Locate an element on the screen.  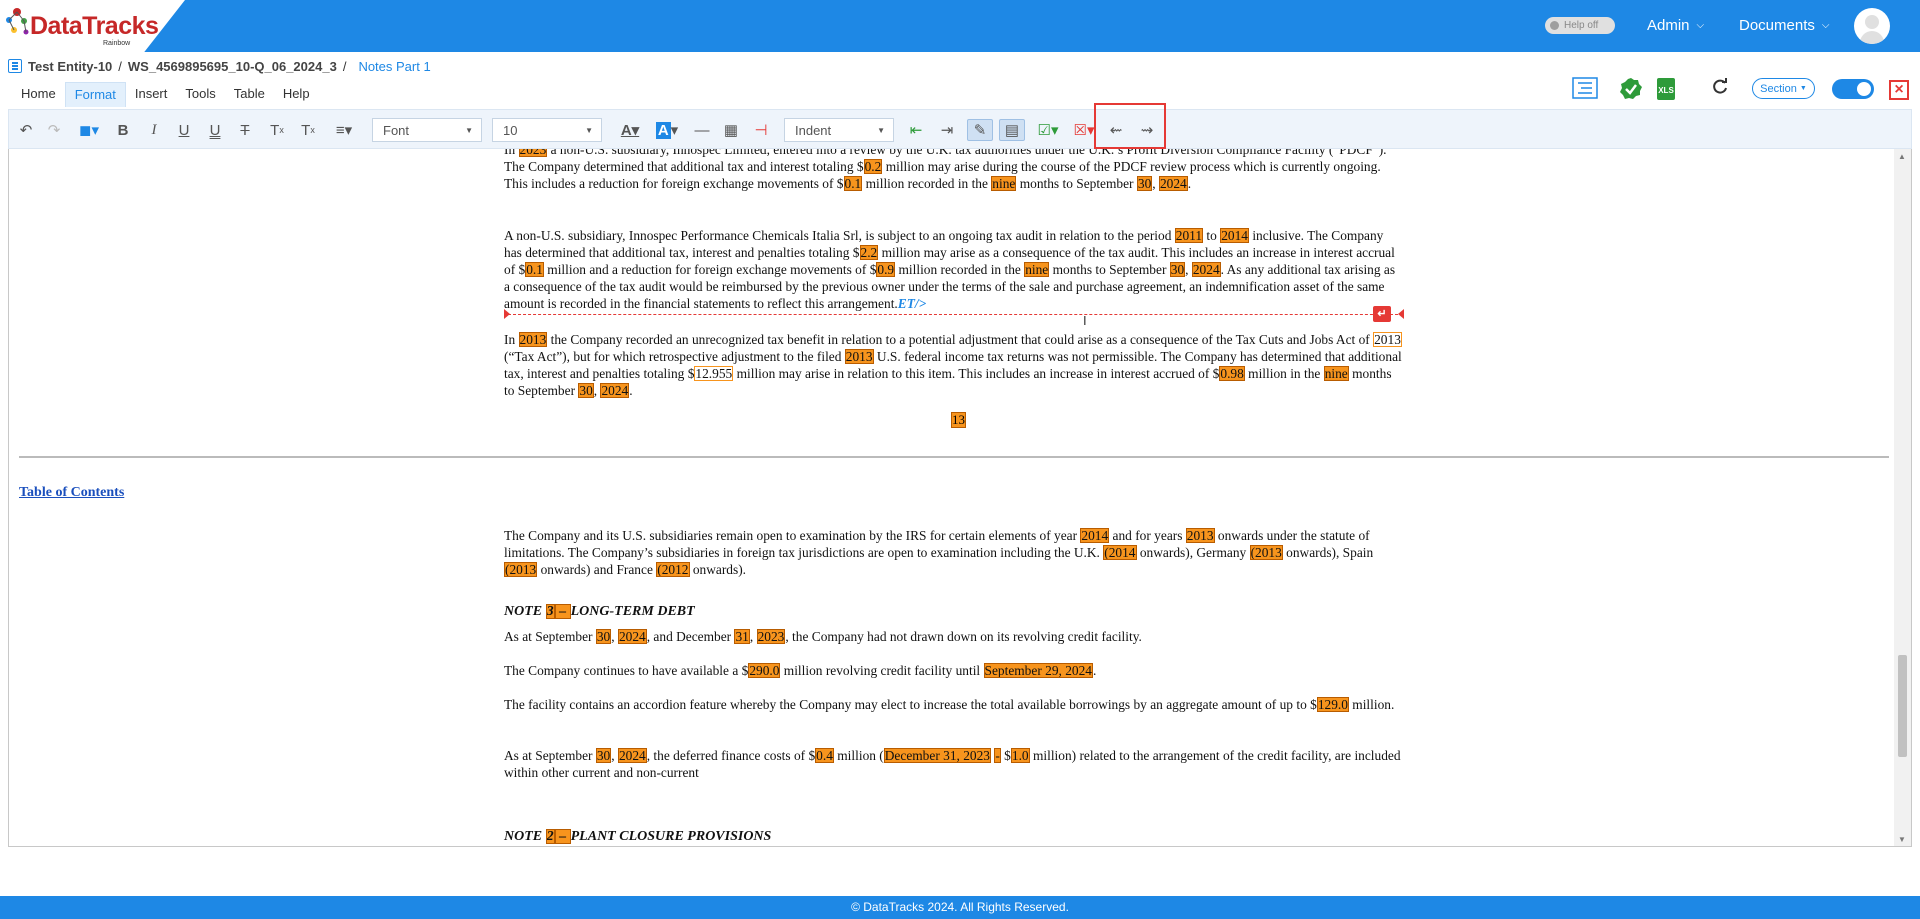
outline-icon is located at coordinates (1585, 88).